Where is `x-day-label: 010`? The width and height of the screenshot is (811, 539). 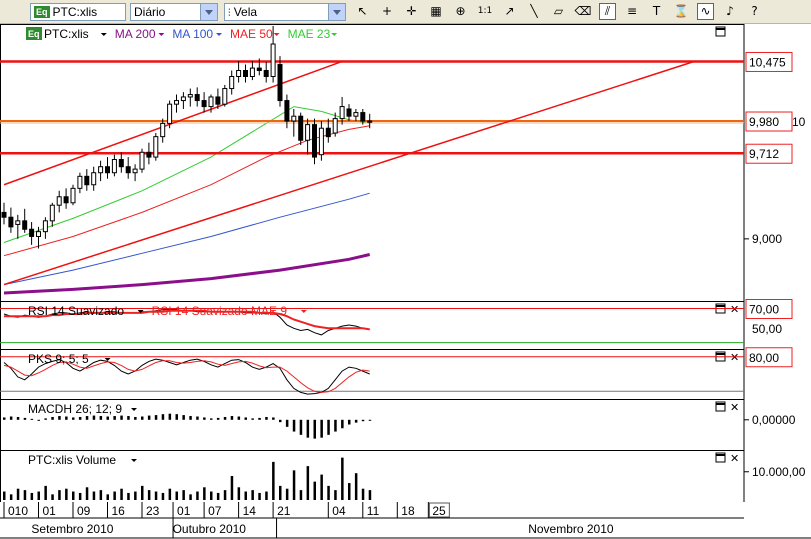
x-day-label: 010 is located at coordinates (18, 511).